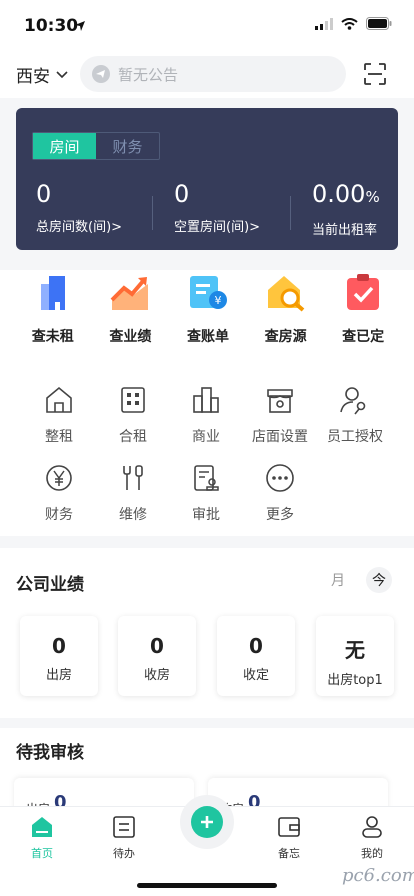 The height and width of the screenshot is (896, 414). What do you see at coordinates (156, 675) in the screenshot?
I see `perf-label: 收房` at bounding box center [156, 675].